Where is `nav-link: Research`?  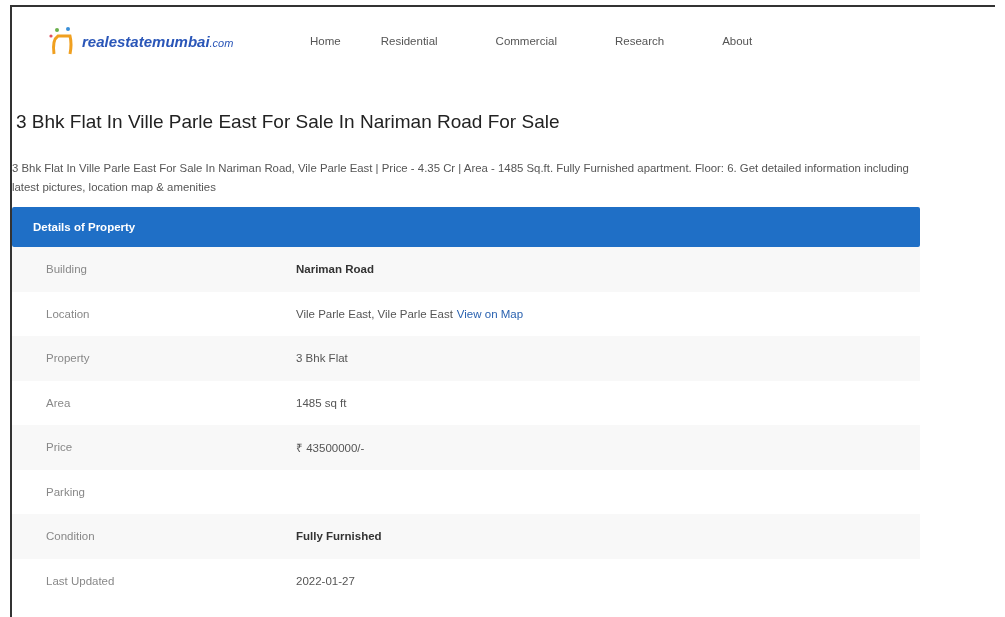
nav-link: Research is located at coordinates (639, 41).